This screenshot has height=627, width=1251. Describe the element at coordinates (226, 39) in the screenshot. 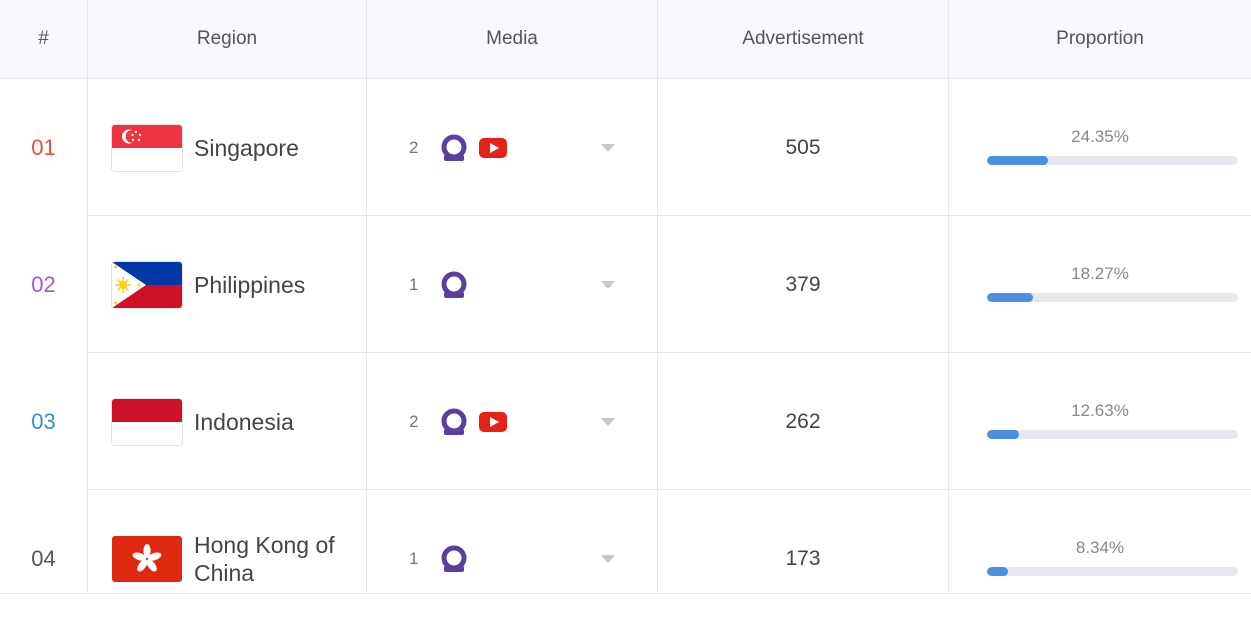

I see `header-region: Region` at that location.